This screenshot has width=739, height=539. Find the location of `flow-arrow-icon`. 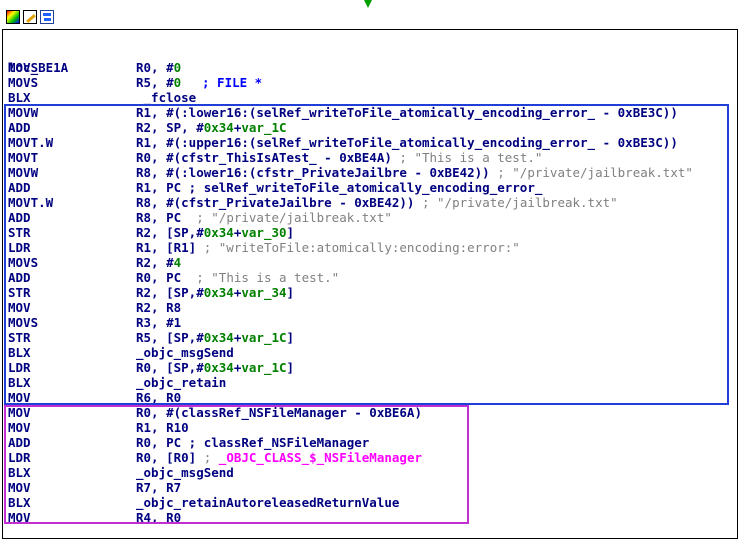

flow-arrow-icon is located at coordinates (368, 4).